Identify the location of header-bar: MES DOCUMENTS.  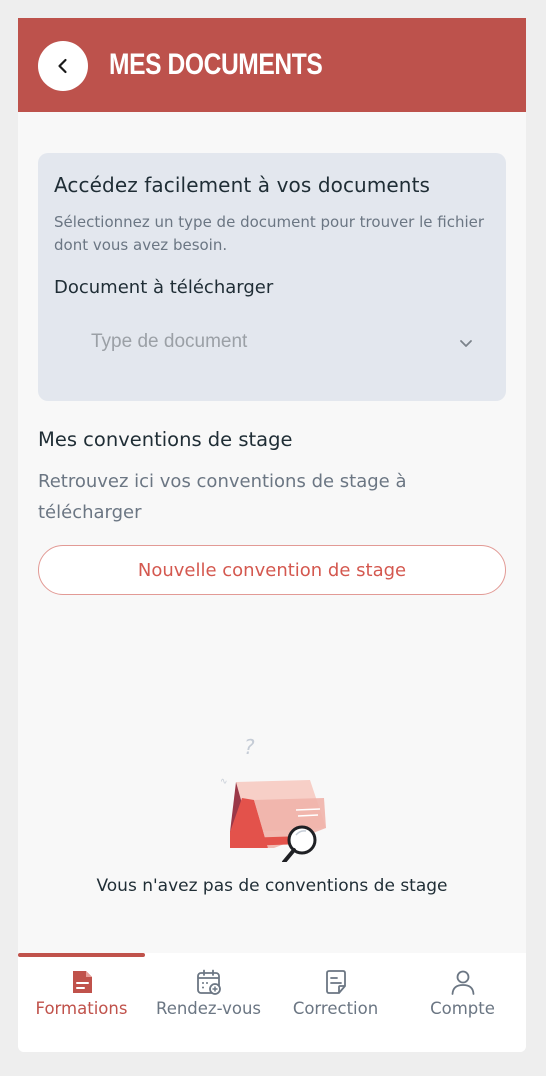
(272, 65).